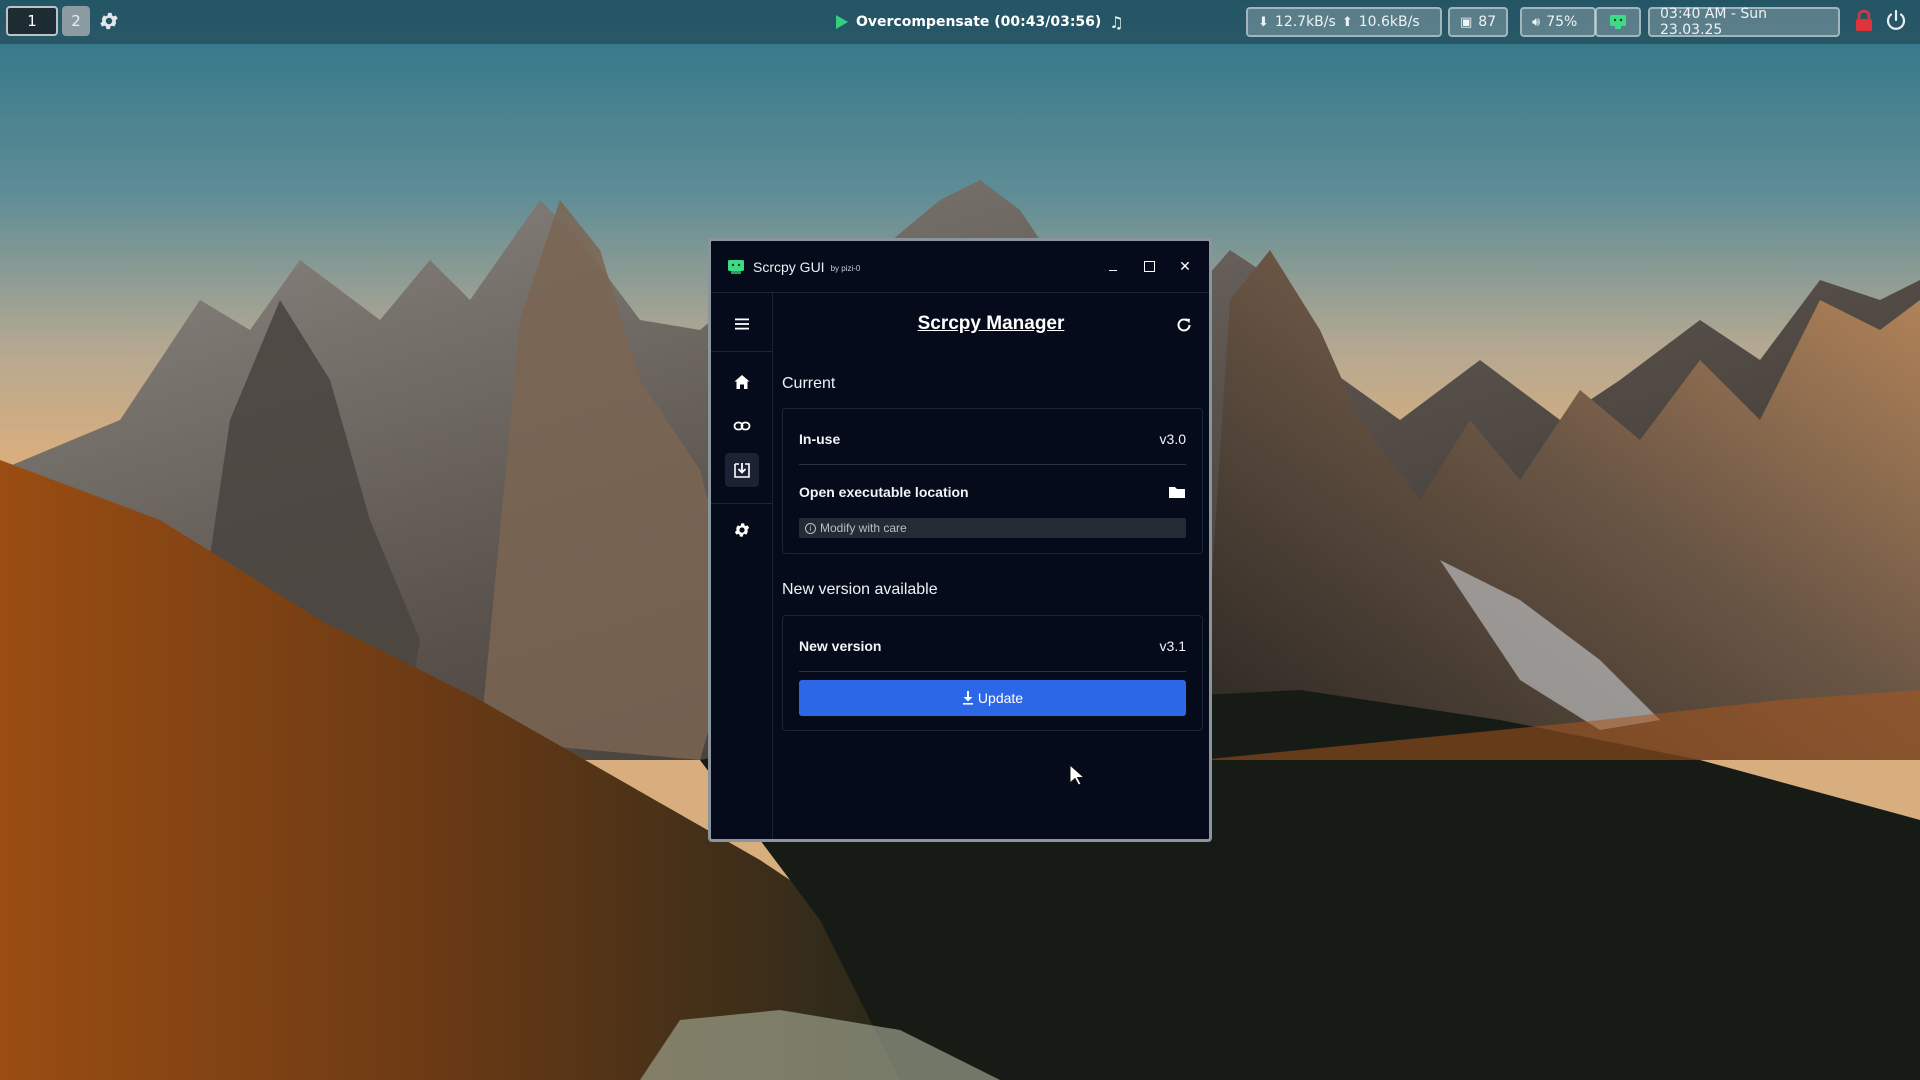  What do you see at coordinates (1536, 22) in the screenshot?
I see `speaker-icon: 🔊︎` at bounding box center [1536, 22].